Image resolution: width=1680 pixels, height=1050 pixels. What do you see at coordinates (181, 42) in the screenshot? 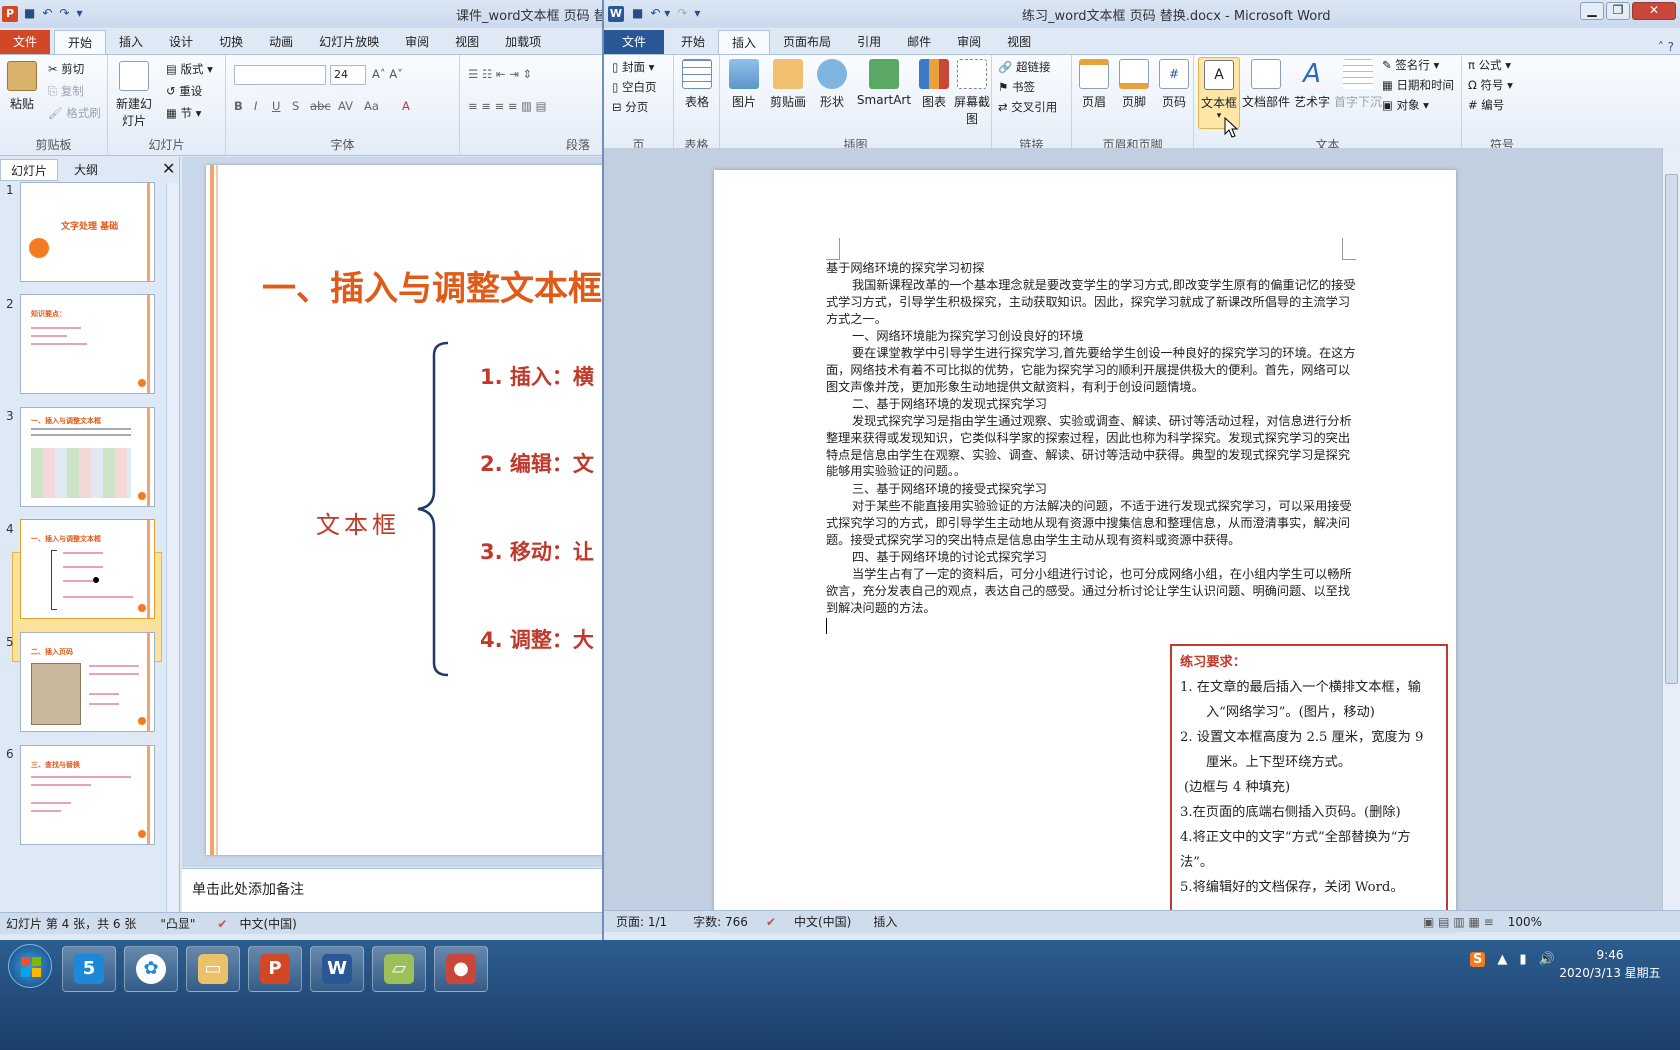
I see `tab-design: 设计` at bounding box center [181, 42].